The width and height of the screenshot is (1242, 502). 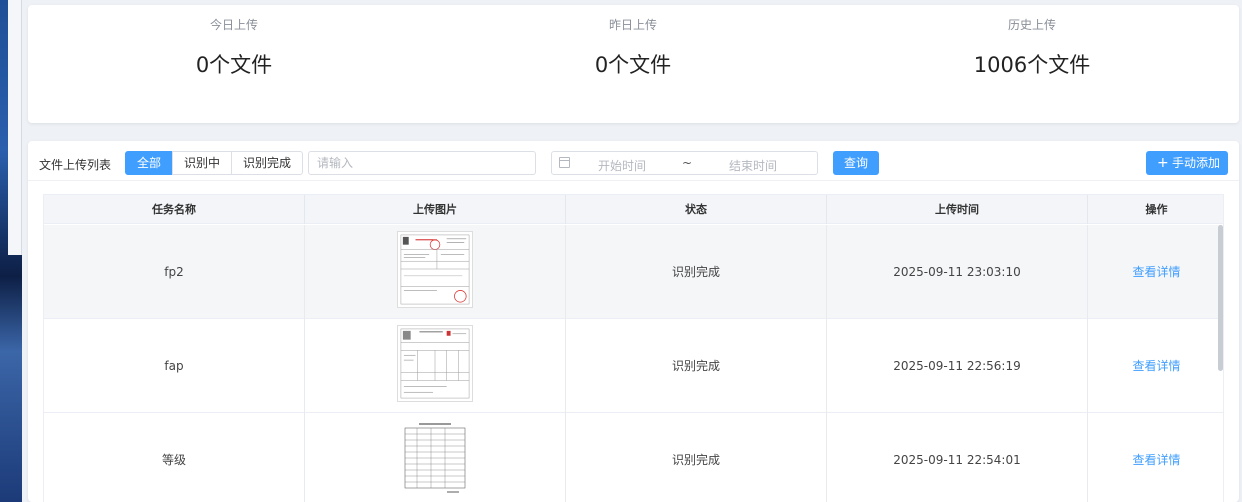 I want to click on list-toolbar: 文件上传列表 全部 识别中 识别完成 开始时间 ~ 结束时间 查询 +手动添加, so click(x=633, y=161).